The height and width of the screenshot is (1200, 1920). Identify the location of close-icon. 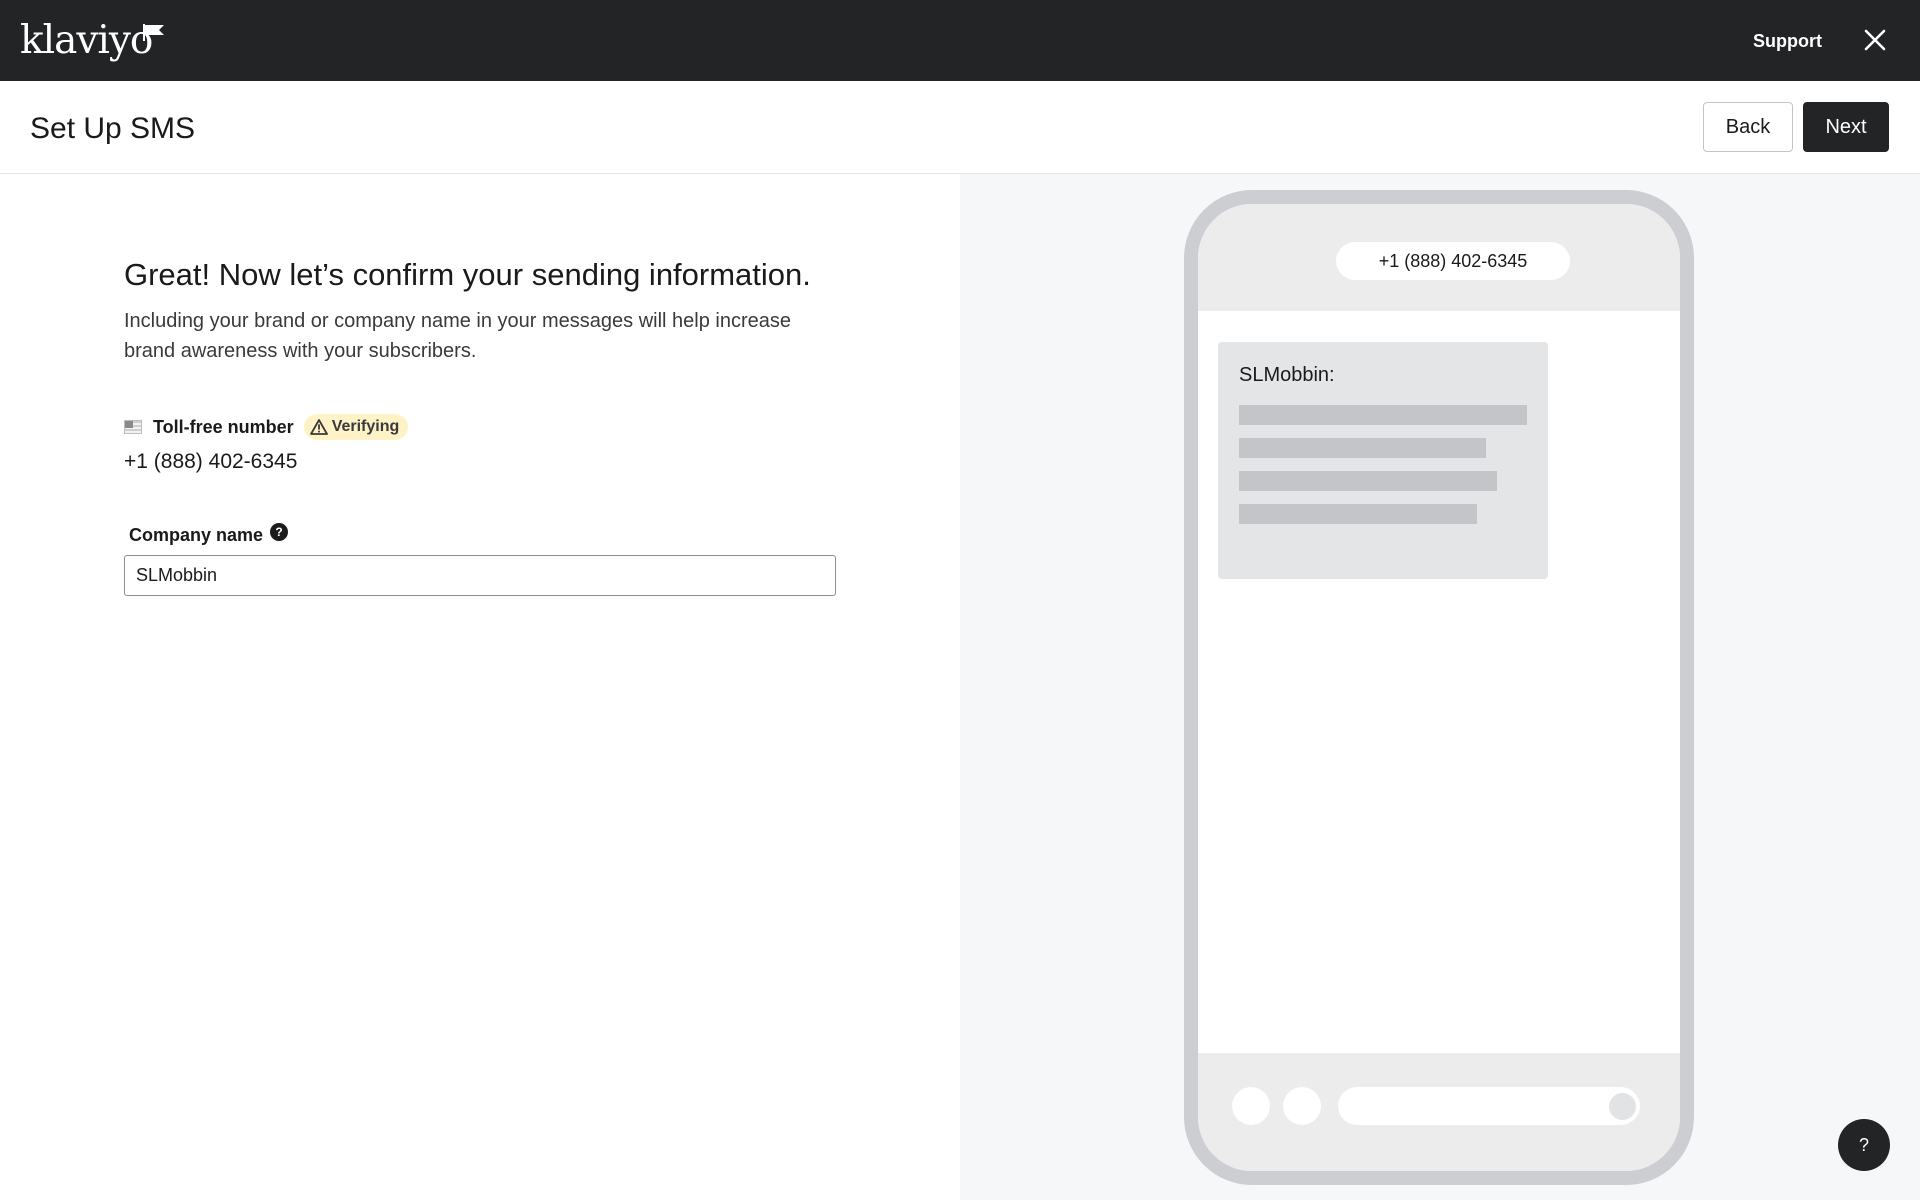
(1875, 40).